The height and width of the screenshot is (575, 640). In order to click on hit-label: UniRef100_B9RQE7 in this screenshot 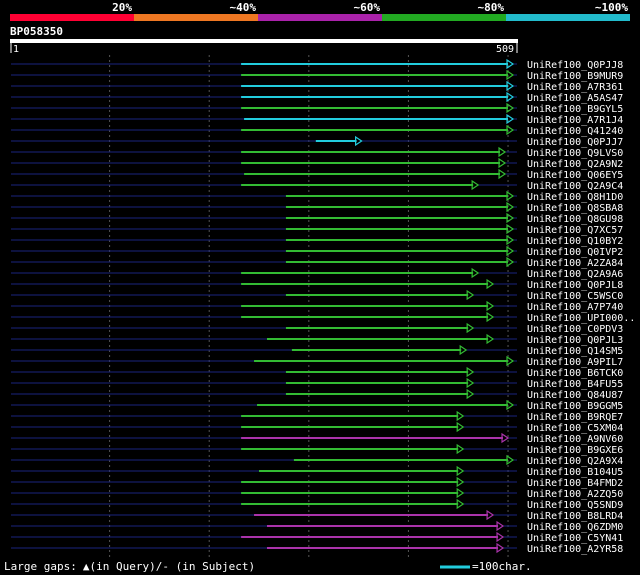, I will do `click(575, 417)`.